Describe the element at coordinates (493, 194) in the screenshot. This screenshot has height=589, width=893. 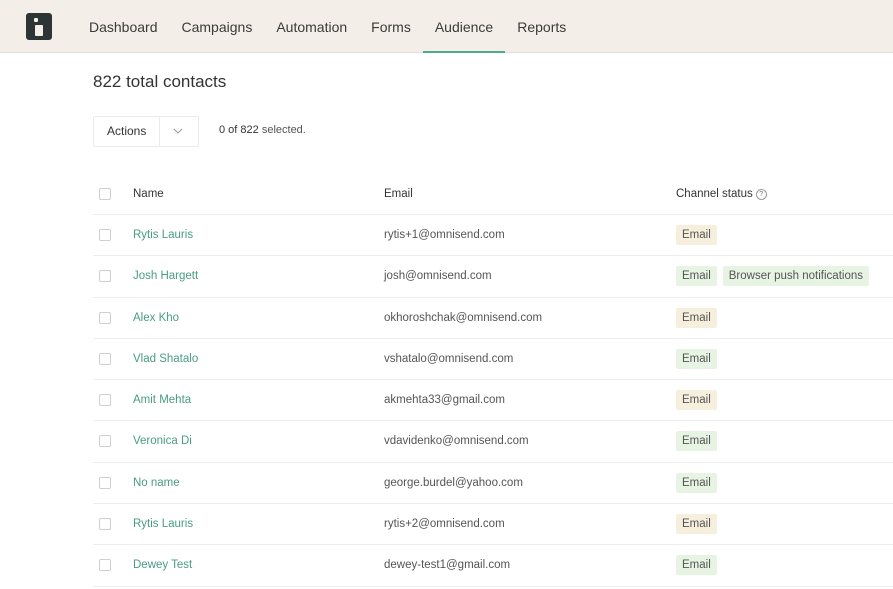
I see `table-header-row: Name Email Channel status?` at that location.